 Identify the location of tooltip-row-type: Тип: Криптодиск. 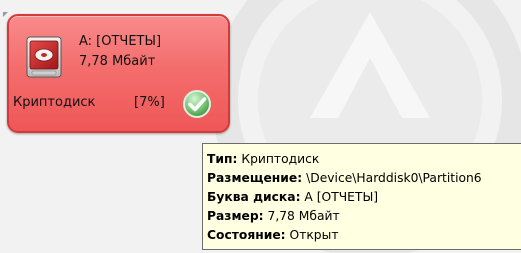
(263, 159).